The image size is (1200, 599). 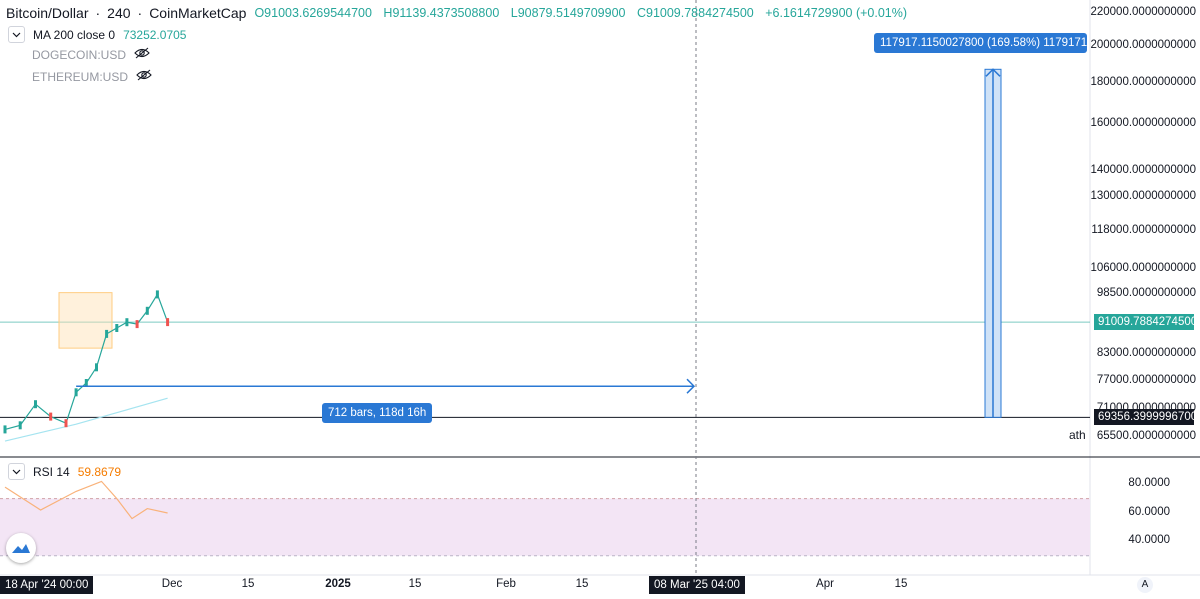 I want to click on price-axis-label: 83000.0000000000, so click(x=1146, y=353).